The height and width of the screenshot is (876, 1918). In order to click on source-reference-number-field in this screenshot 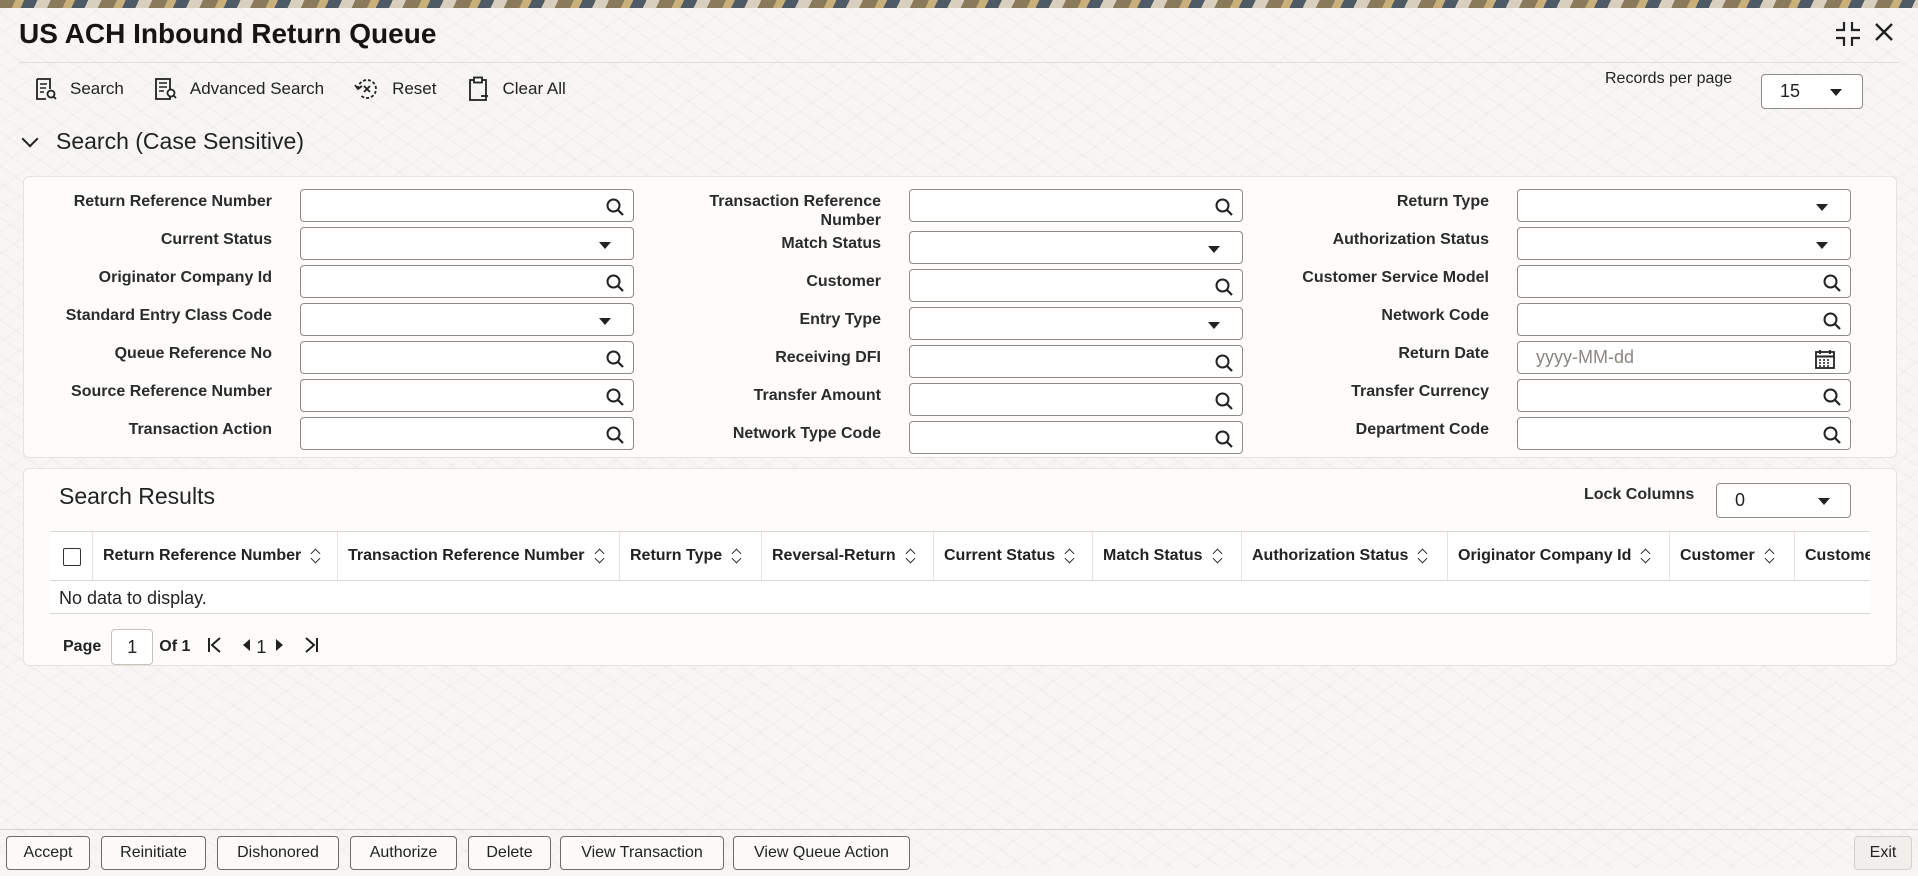, I will do `click(467, 395)`.